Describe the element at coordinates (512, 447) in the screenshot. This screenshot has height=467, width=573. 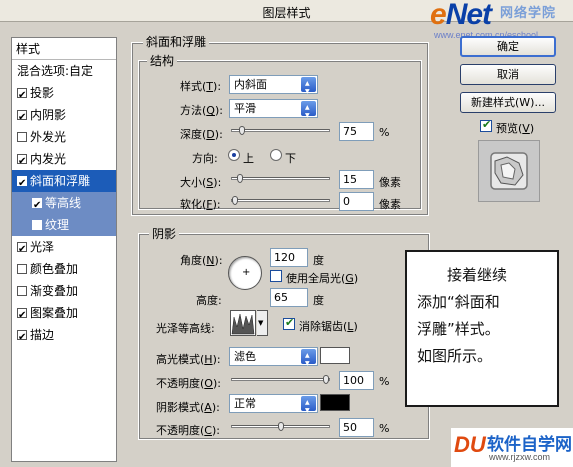
I see `rjzxw-watermark: DU 软件自学网 www.rjzxw.com` at that location.